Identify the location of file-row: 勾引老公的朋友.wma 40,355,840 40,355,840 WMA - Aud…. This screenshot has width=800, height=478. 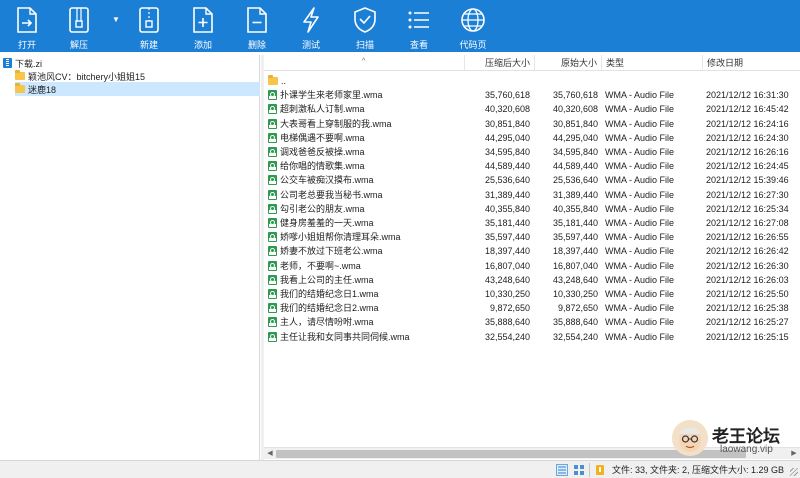
(532, 209).